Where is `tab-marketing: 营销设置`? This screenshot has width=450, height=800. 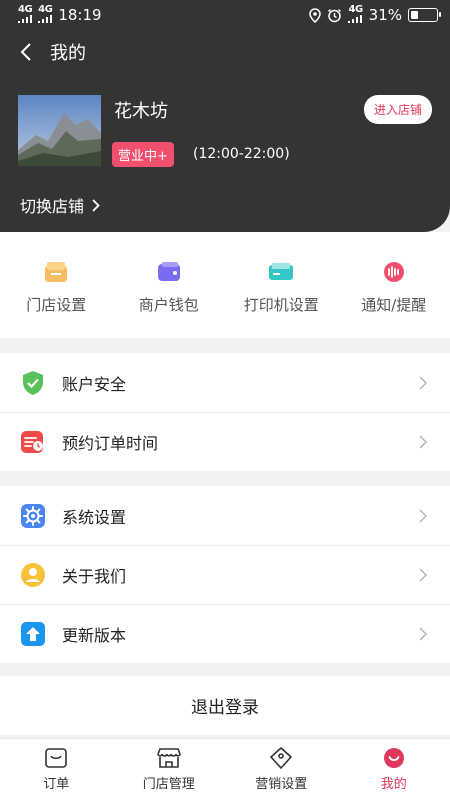
tab-marketing: 营销设置 is located at coordinates (281, 769).